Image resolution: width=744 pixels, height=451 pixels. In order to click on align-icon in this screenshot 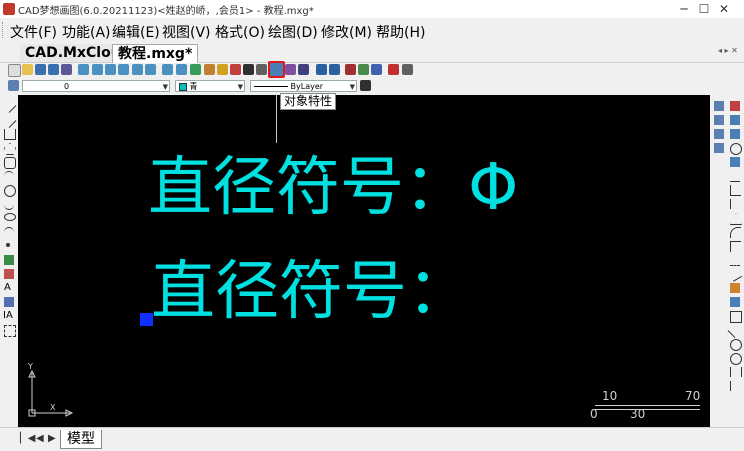, I will do `click(735, 302)`.